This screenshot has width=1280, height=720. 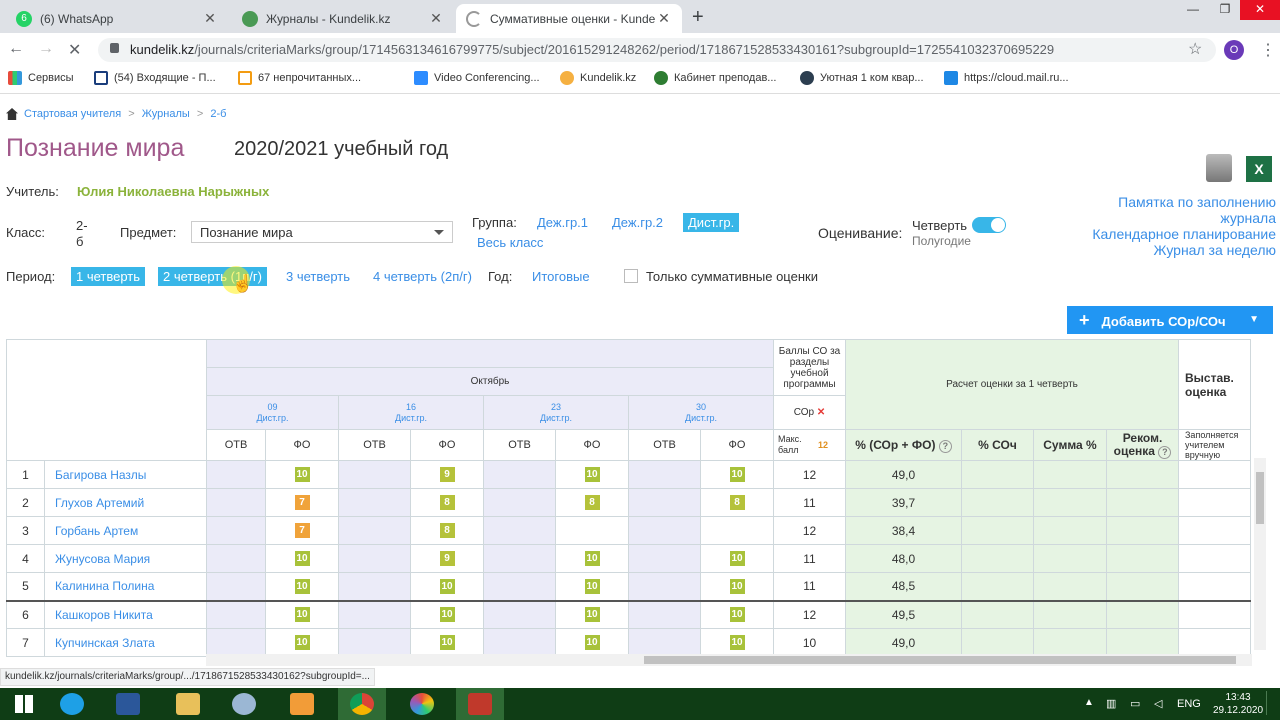 I want to click on period-4: 4 четверть (2п/г), so click(x=422, y=276).